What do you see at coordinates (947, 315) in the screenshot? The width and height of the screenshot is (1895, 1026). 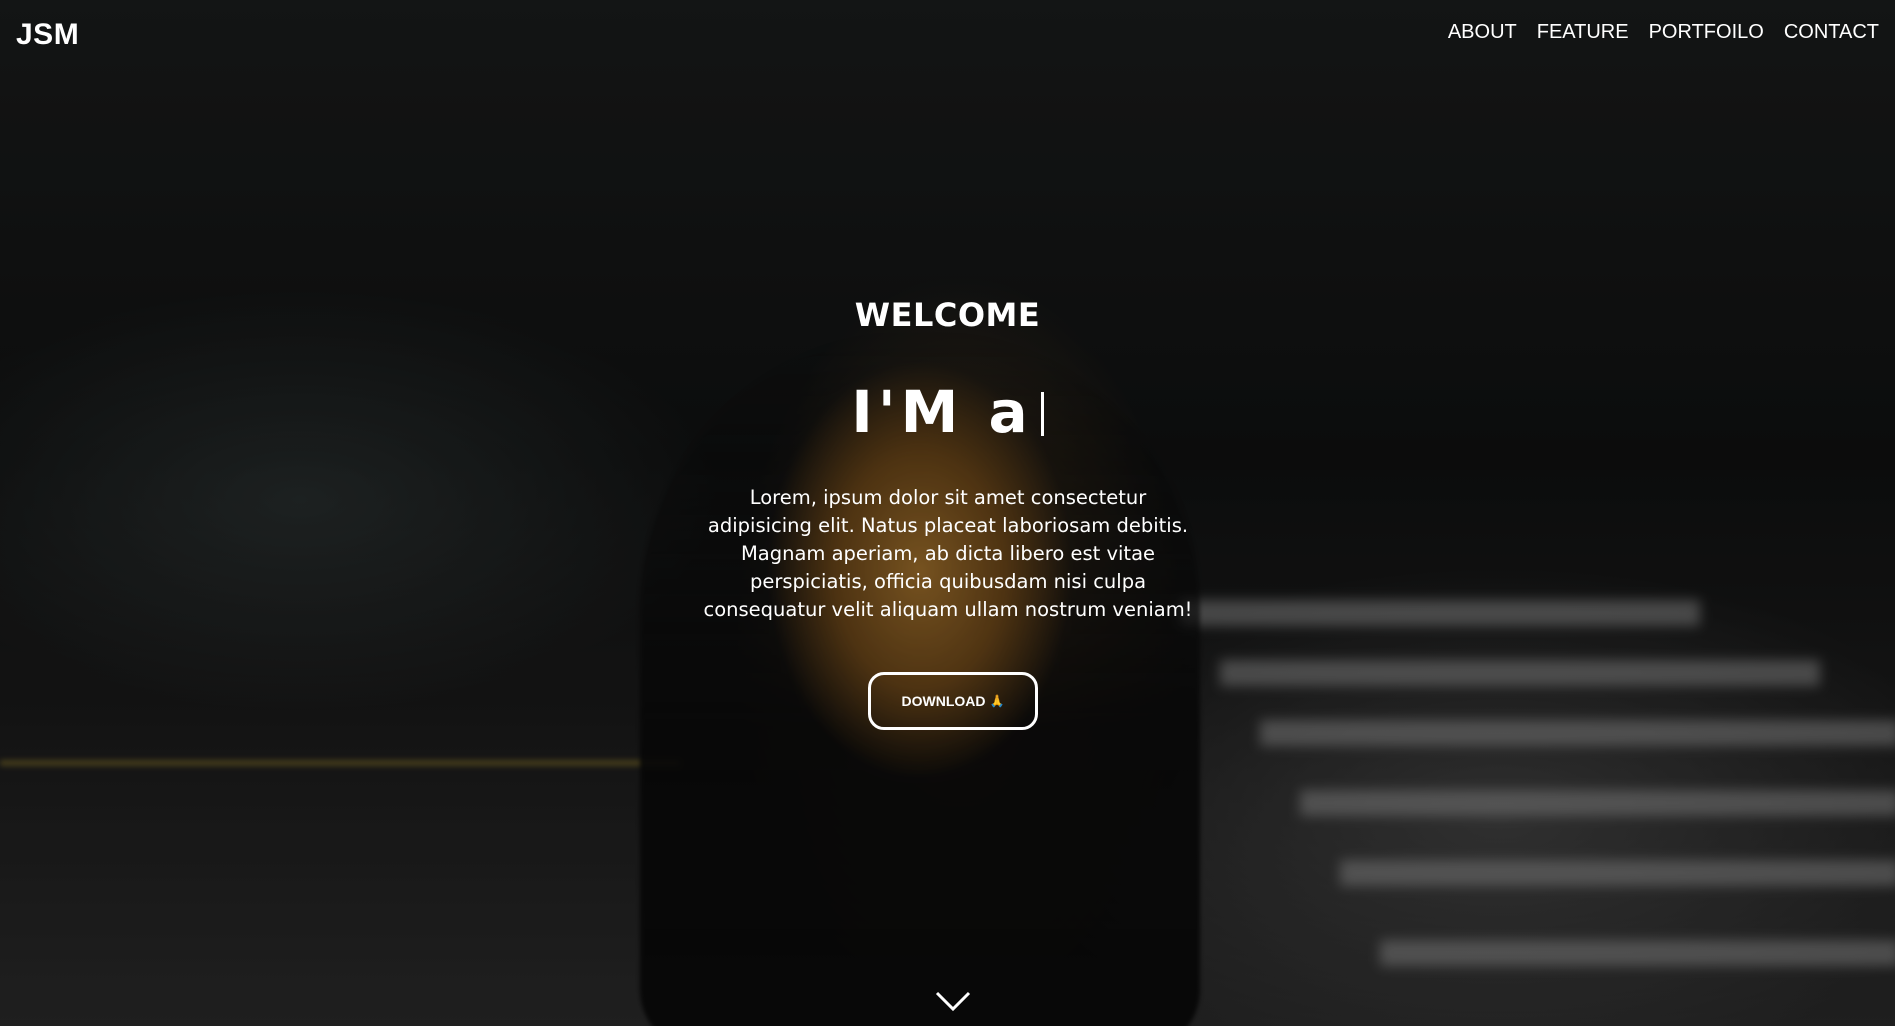 I see `welcome-heading: WELCOME` at bounding box center [947, 315].